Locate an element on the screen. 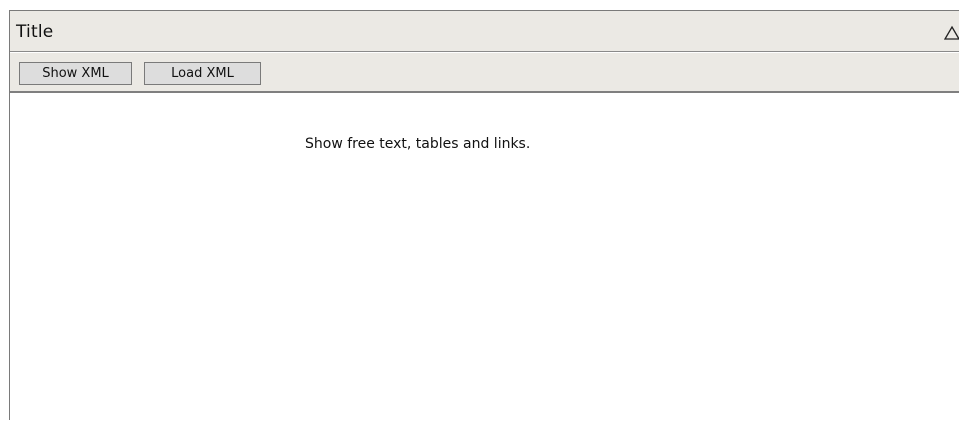  show-xml-button: Show XML is located at coordinates (75, 73).